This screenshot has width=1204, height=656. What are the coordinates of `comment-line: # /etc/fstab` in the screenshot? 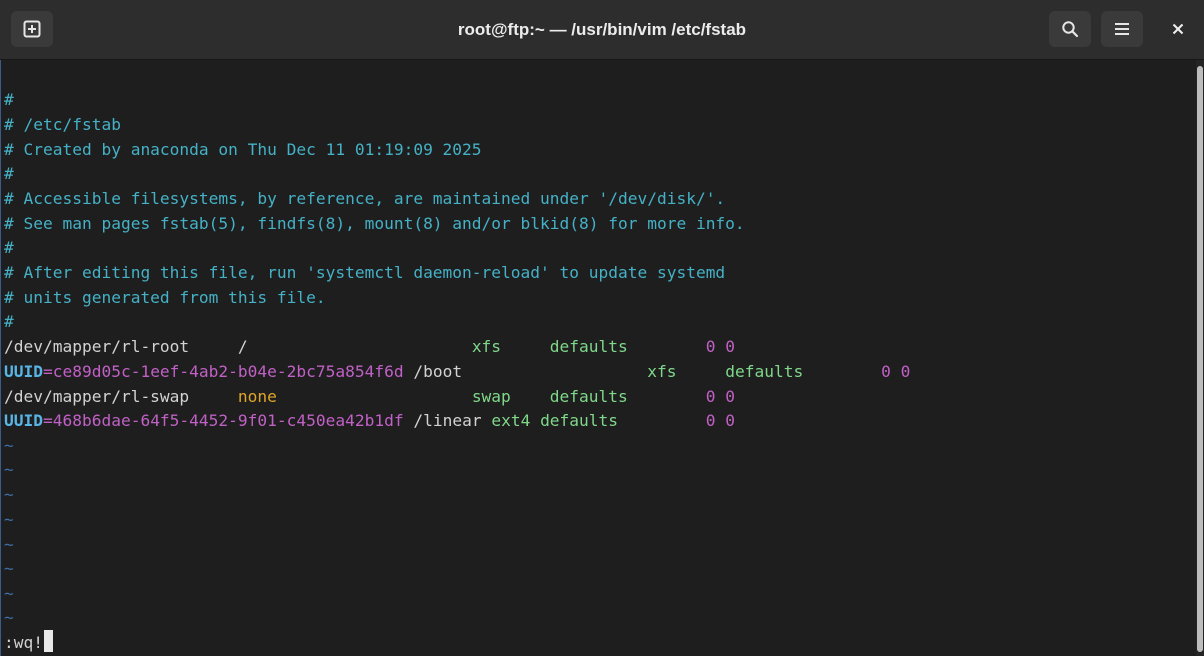 It's located at (62, 124).